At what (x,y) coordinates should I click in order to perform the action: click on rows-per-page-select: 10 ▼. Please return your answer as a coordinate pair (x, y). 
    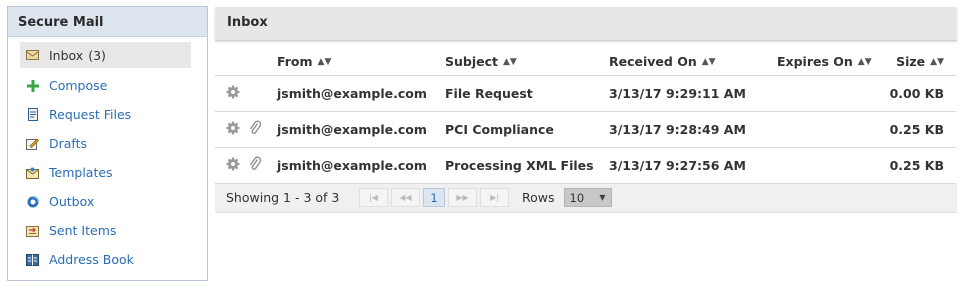
    Looking at the image, I should click on (587, 197).